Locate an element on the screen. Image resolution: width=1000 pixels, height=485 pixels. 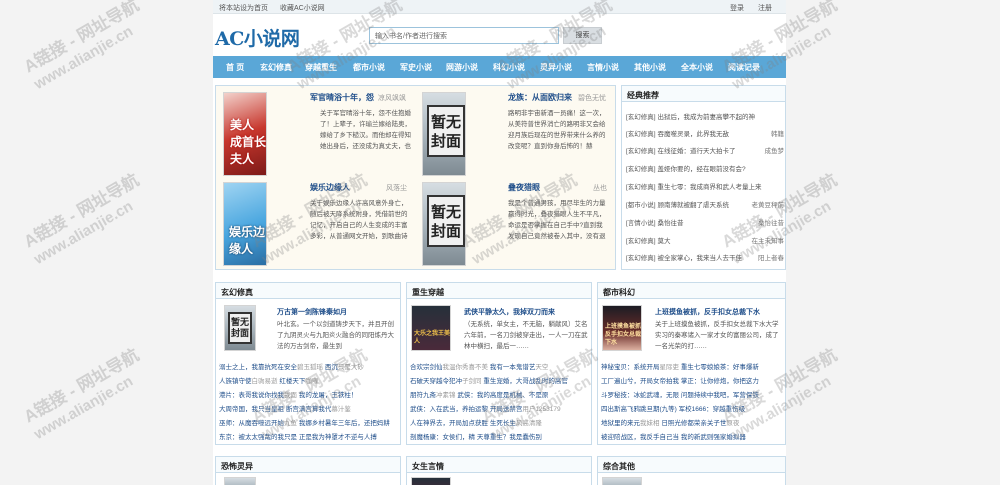
nav-quanben: 全本小说 is located at coordinates (697, 67).